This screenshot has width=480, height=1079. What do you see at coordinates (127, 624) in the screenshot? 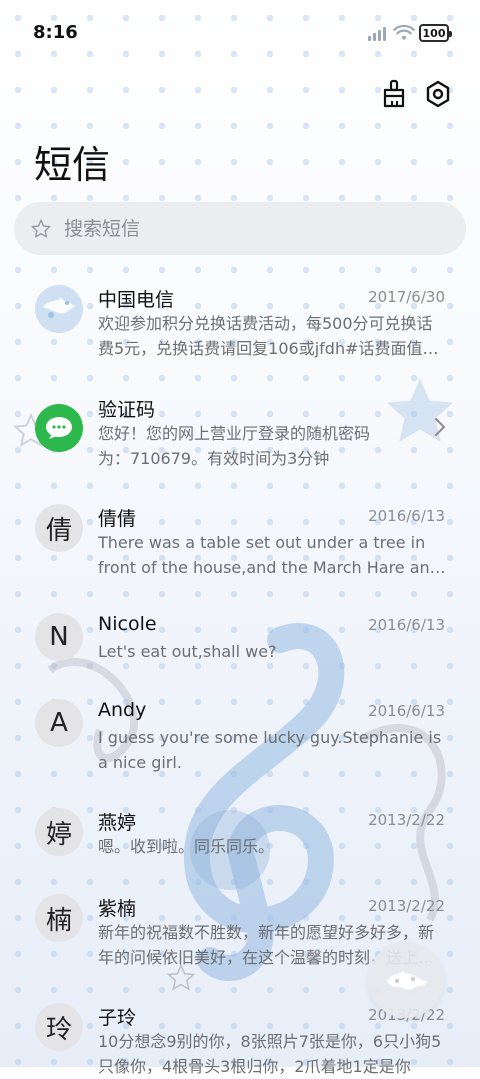
I see `contact-name: Nicole` at bounding box center [127, 624].